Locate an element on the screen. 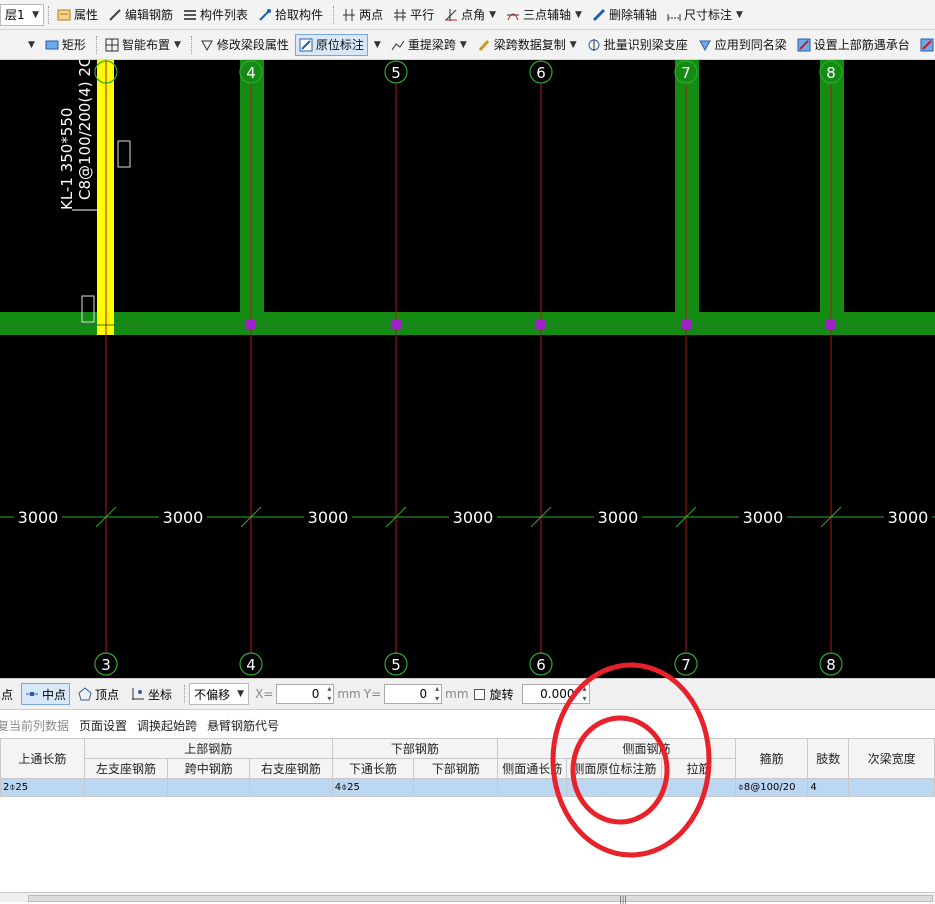  dimension-button: 尺寸标注 ▼ is located at coordinates (705, 15).